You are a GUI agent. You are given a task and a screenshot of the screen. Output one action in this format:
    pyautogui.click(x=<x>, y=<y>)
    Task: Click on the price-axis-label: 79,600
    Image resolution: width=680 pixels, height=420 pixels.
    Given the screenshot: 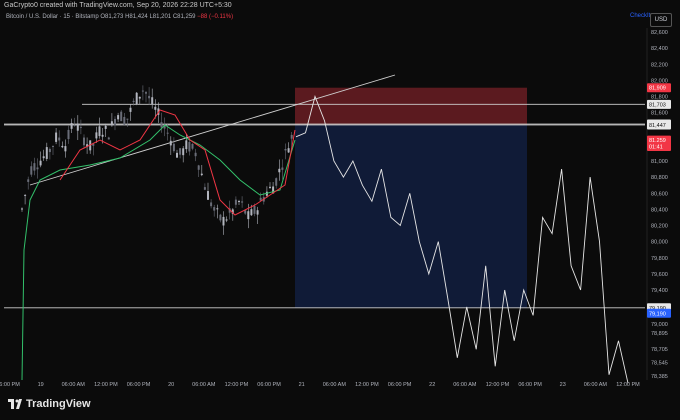 What is the action you would take?
    pyautogui.click(x=659, y=275)
    